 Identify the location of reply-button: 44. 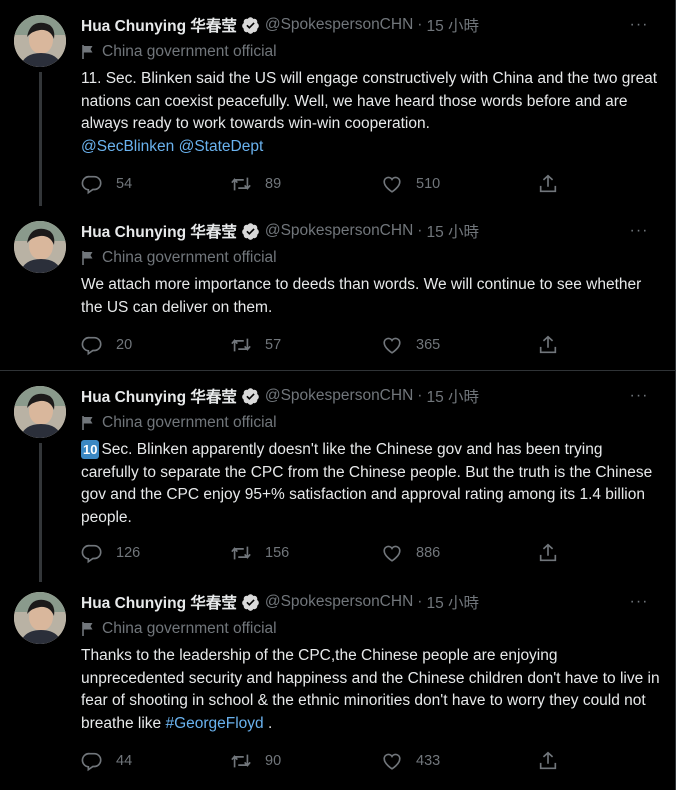
(106, 761).